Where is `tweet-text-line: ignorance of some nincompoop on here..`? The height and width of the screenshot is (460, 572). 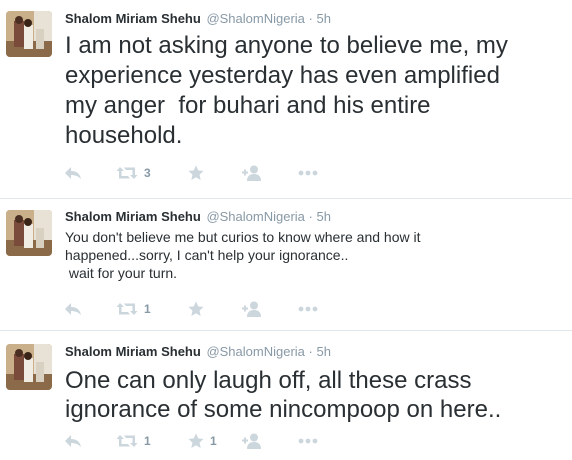 tweet-text-line: ignorance of some nincompoop on here.. is located at coordinates (283, 409).